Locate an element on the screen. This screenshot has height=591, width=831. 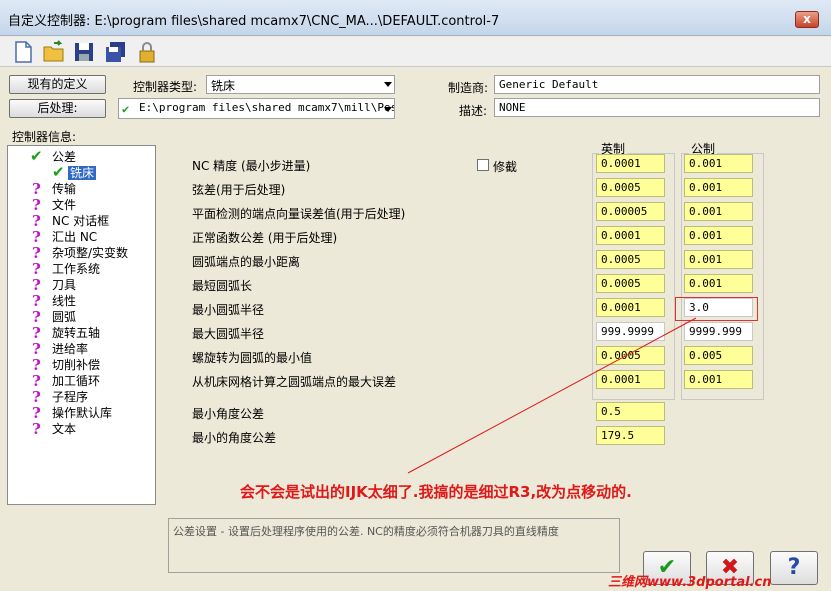
tree-item: 操作默认库 is located at coordinates (82, 413).